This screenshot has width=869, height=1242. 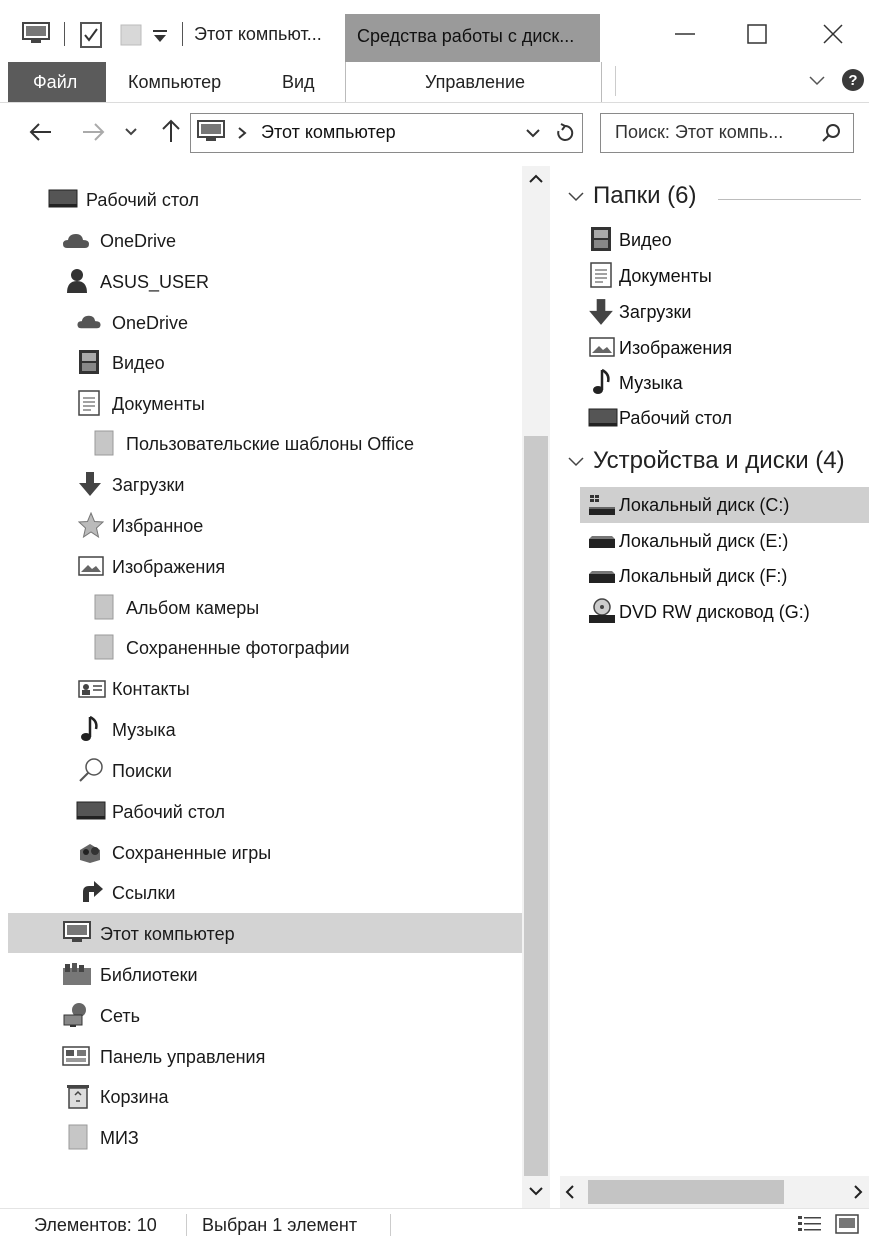 I want to click on breadcrumb-chevron-icon, so click(x=242, y=133).